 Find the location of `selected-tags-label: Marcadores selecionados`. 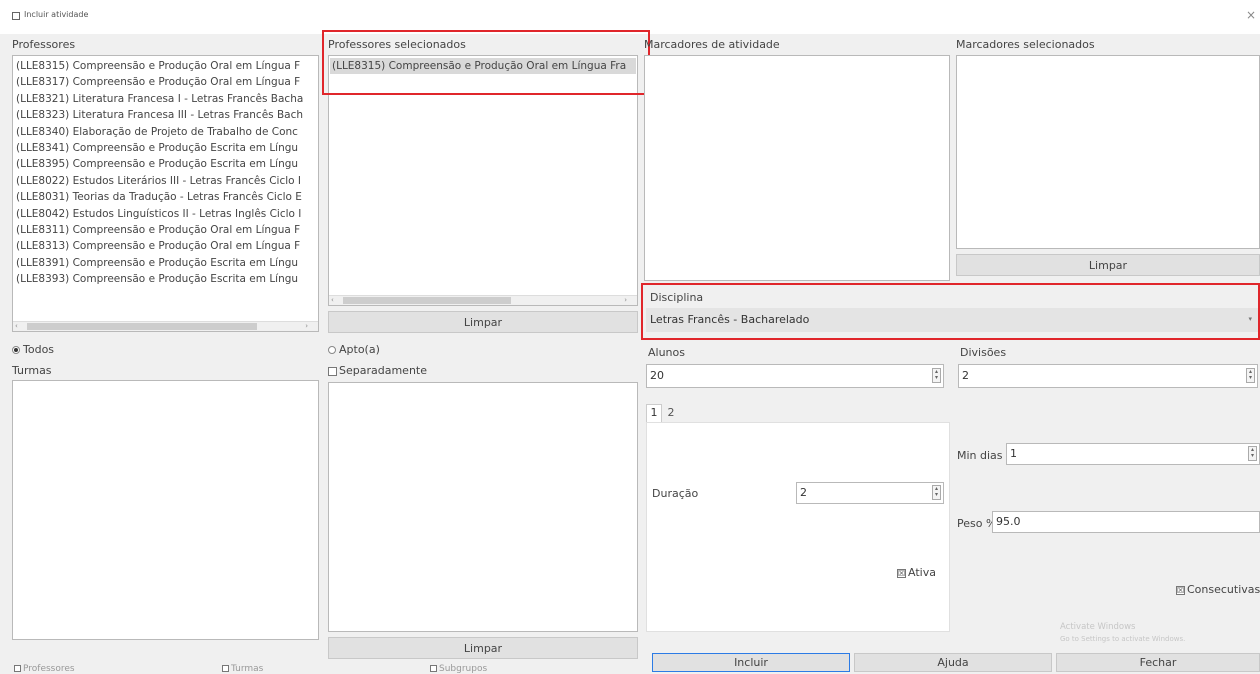

selected-tags-label: Marcadores selecionados is located at coordinates (1025, 44).